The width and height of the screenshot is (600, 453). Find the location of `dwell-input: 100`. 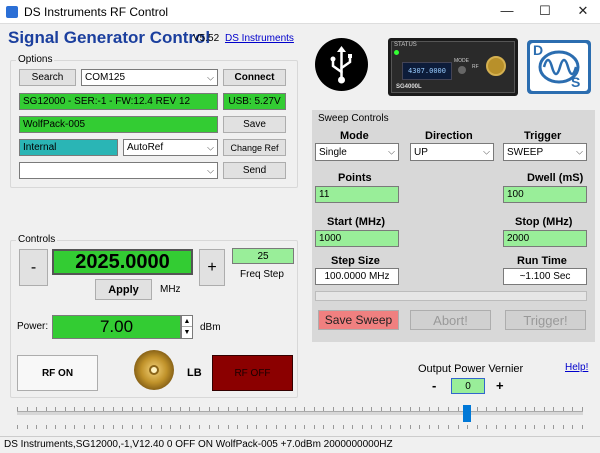

dwell-input: 100 is located at coordinates (545, 194).